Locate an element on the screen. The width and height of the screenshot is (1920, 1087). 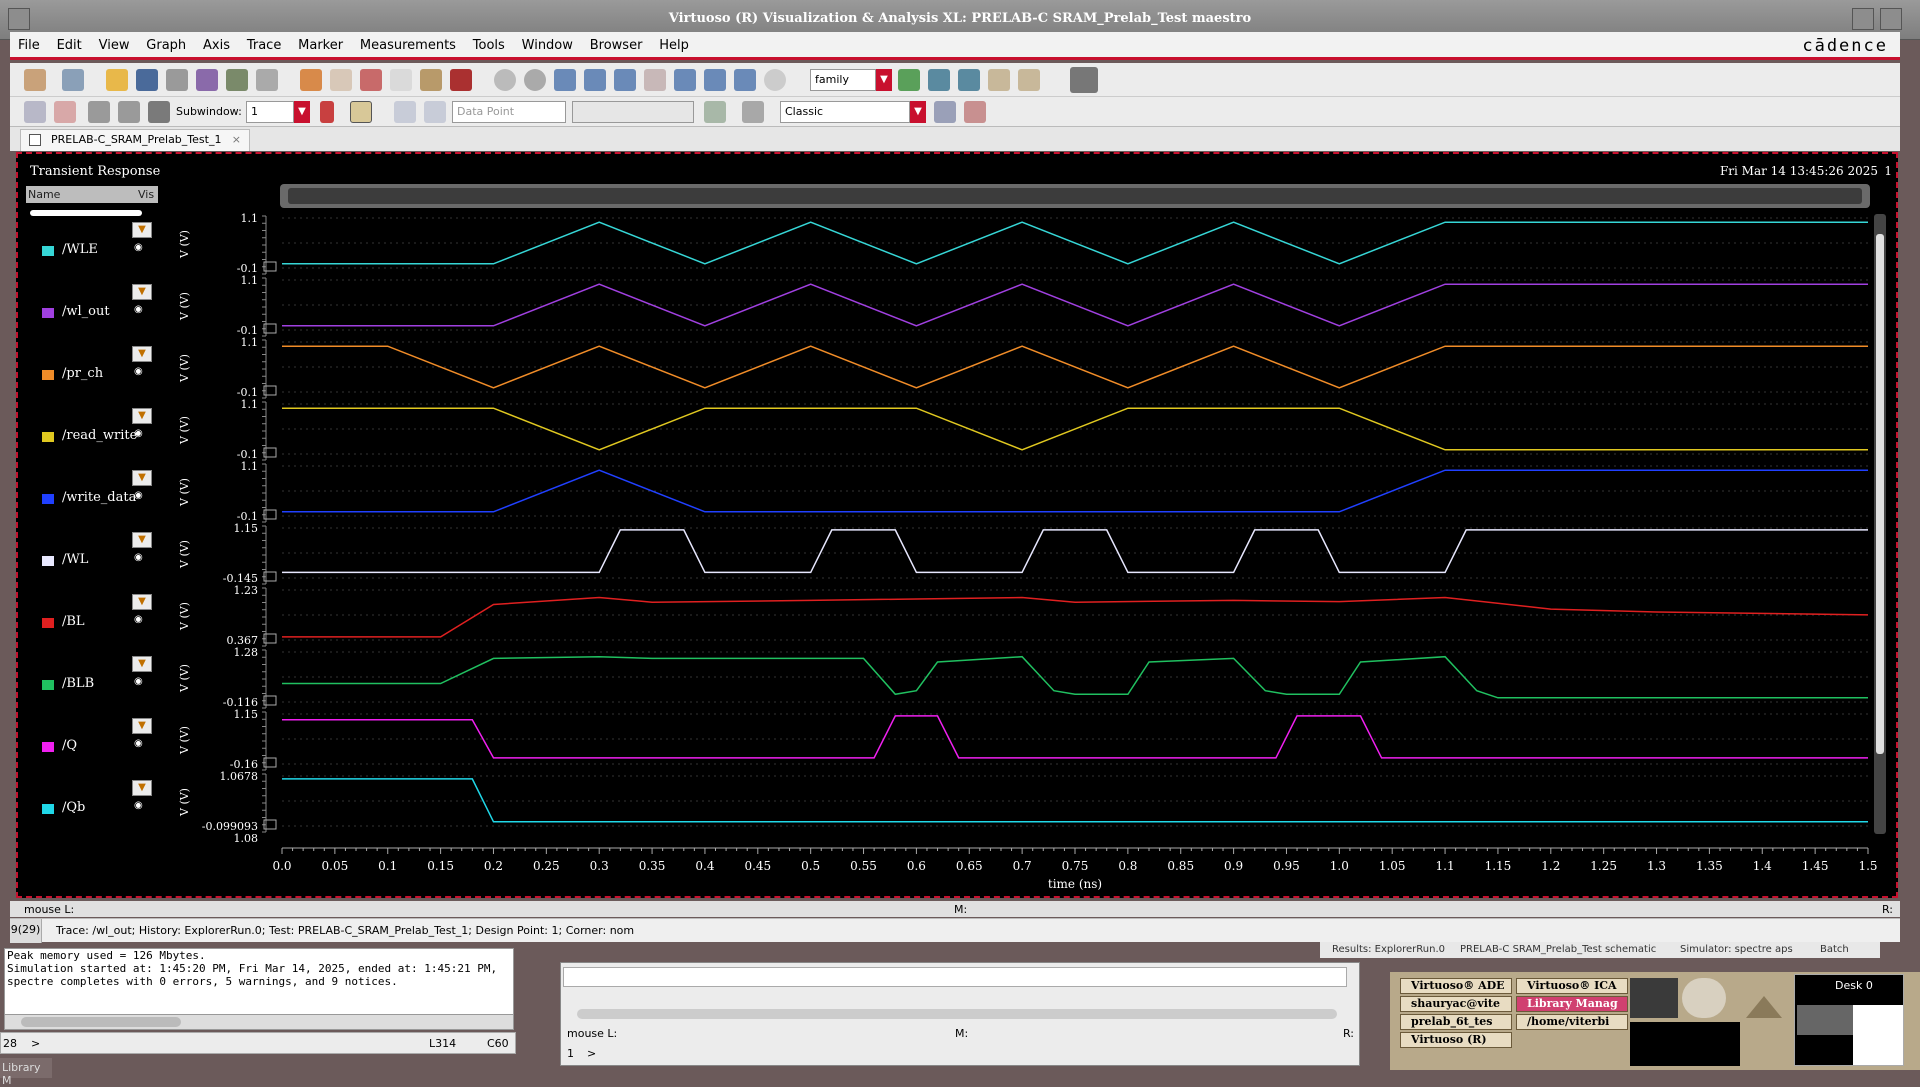
graph-icon is located at coordinates (909, 80).